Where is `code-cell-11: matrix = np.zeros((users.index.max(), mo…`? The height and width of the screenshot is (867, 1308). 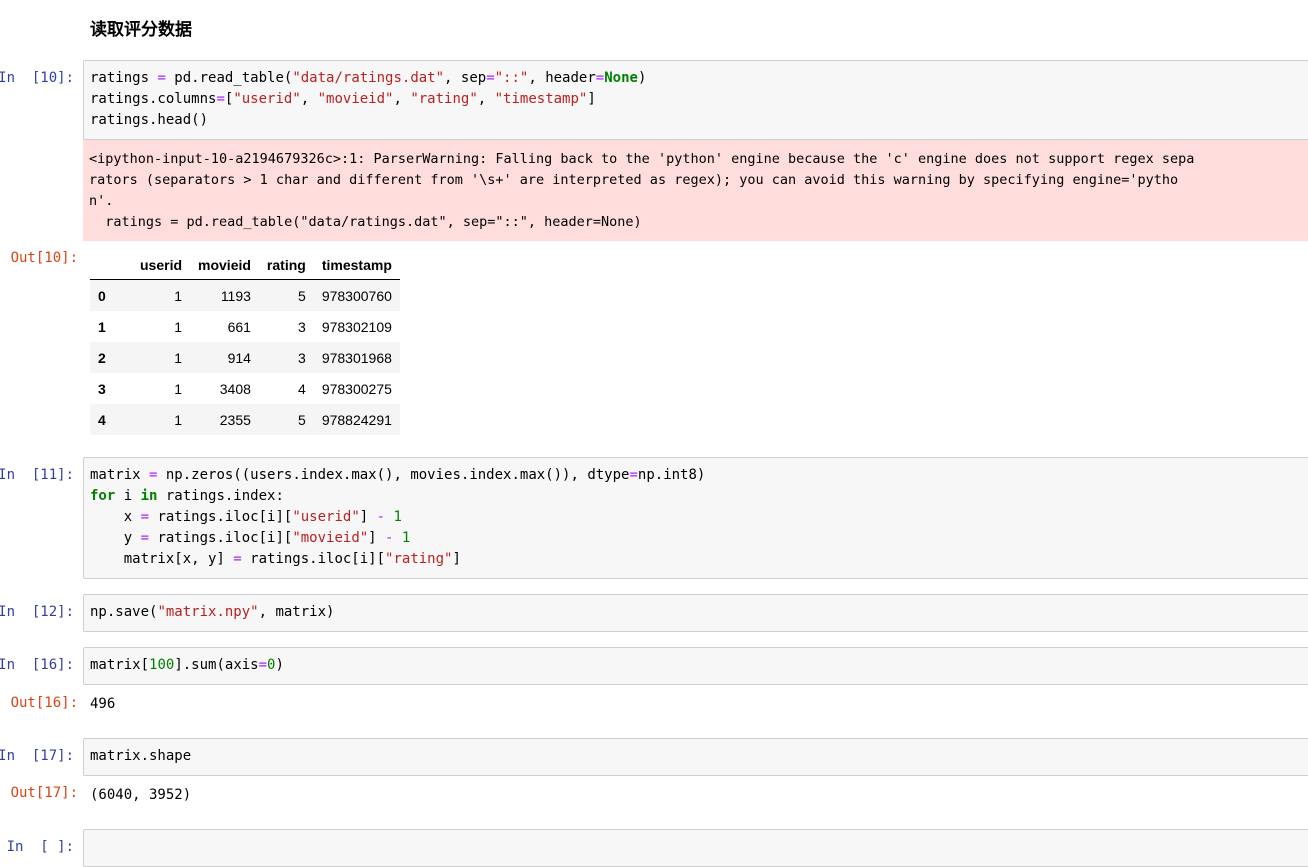
code-cell-11: matrix = np.zeros((users.index.max(), mo… is located at coordinates (695, 518).